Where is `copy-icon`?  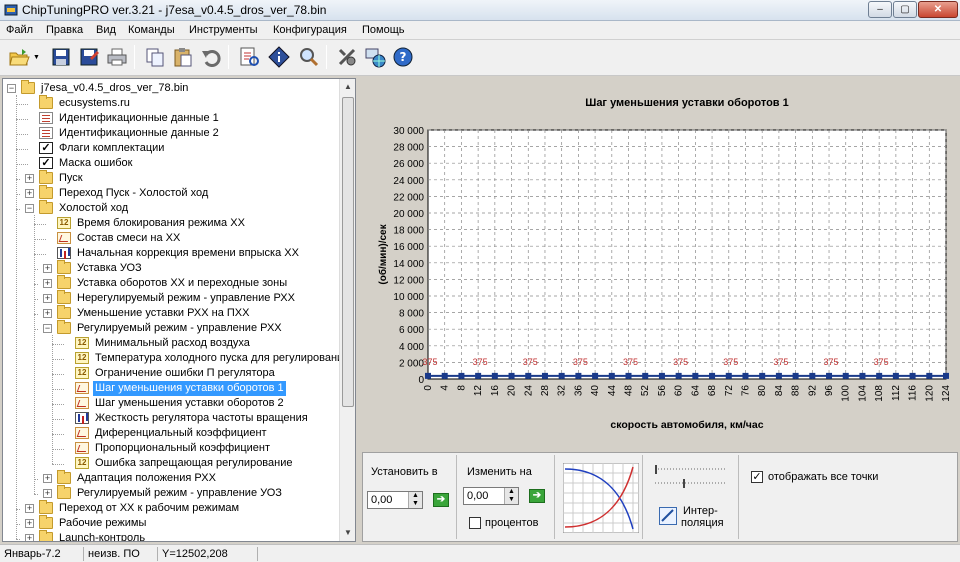
copy-icon is located at coordinates (155, 57).